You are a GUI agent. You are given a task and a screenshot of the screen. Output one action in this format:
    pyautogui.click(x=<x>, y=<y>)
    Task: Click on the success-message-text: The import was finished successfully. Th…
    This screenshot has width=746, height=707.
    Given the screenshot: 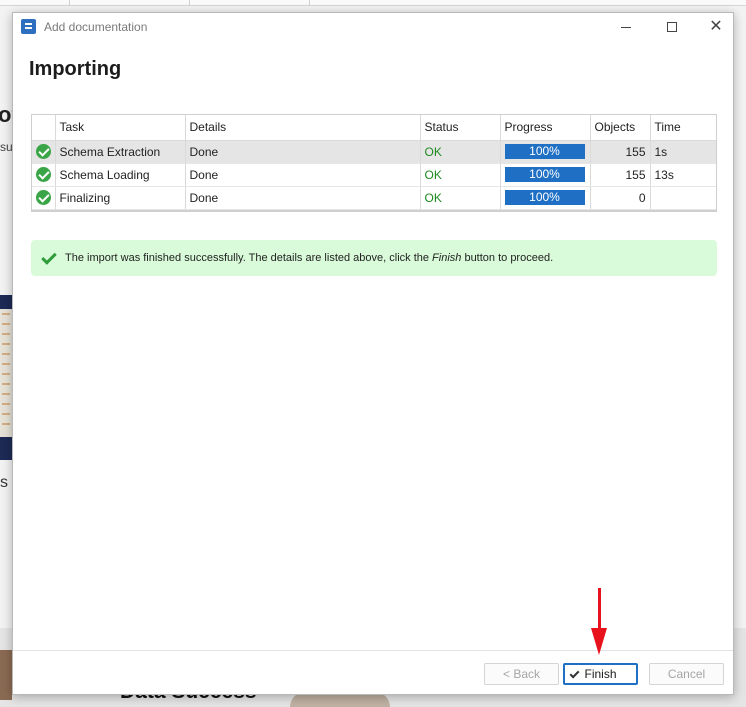 What is the action you would take?
    pyautogui.click(x=309, y=258)
    